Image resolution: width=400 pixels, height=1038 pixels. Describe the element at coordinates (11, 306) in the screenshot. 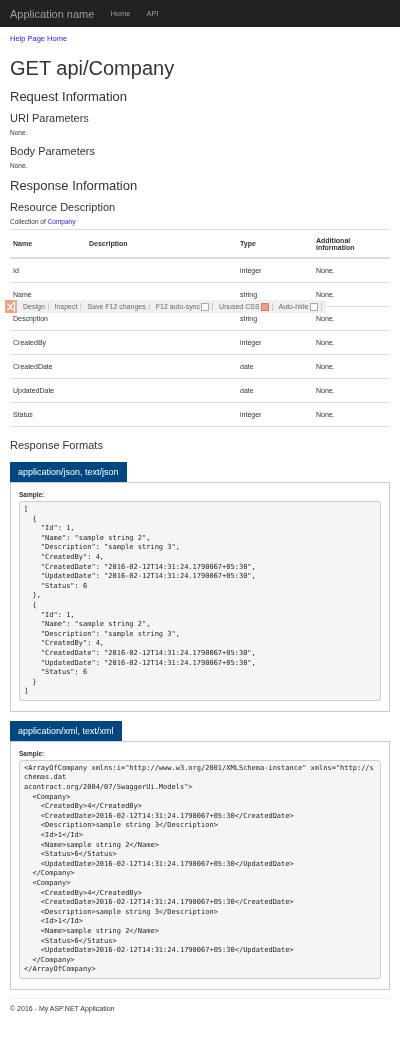

I see `logo-icon` at that location.